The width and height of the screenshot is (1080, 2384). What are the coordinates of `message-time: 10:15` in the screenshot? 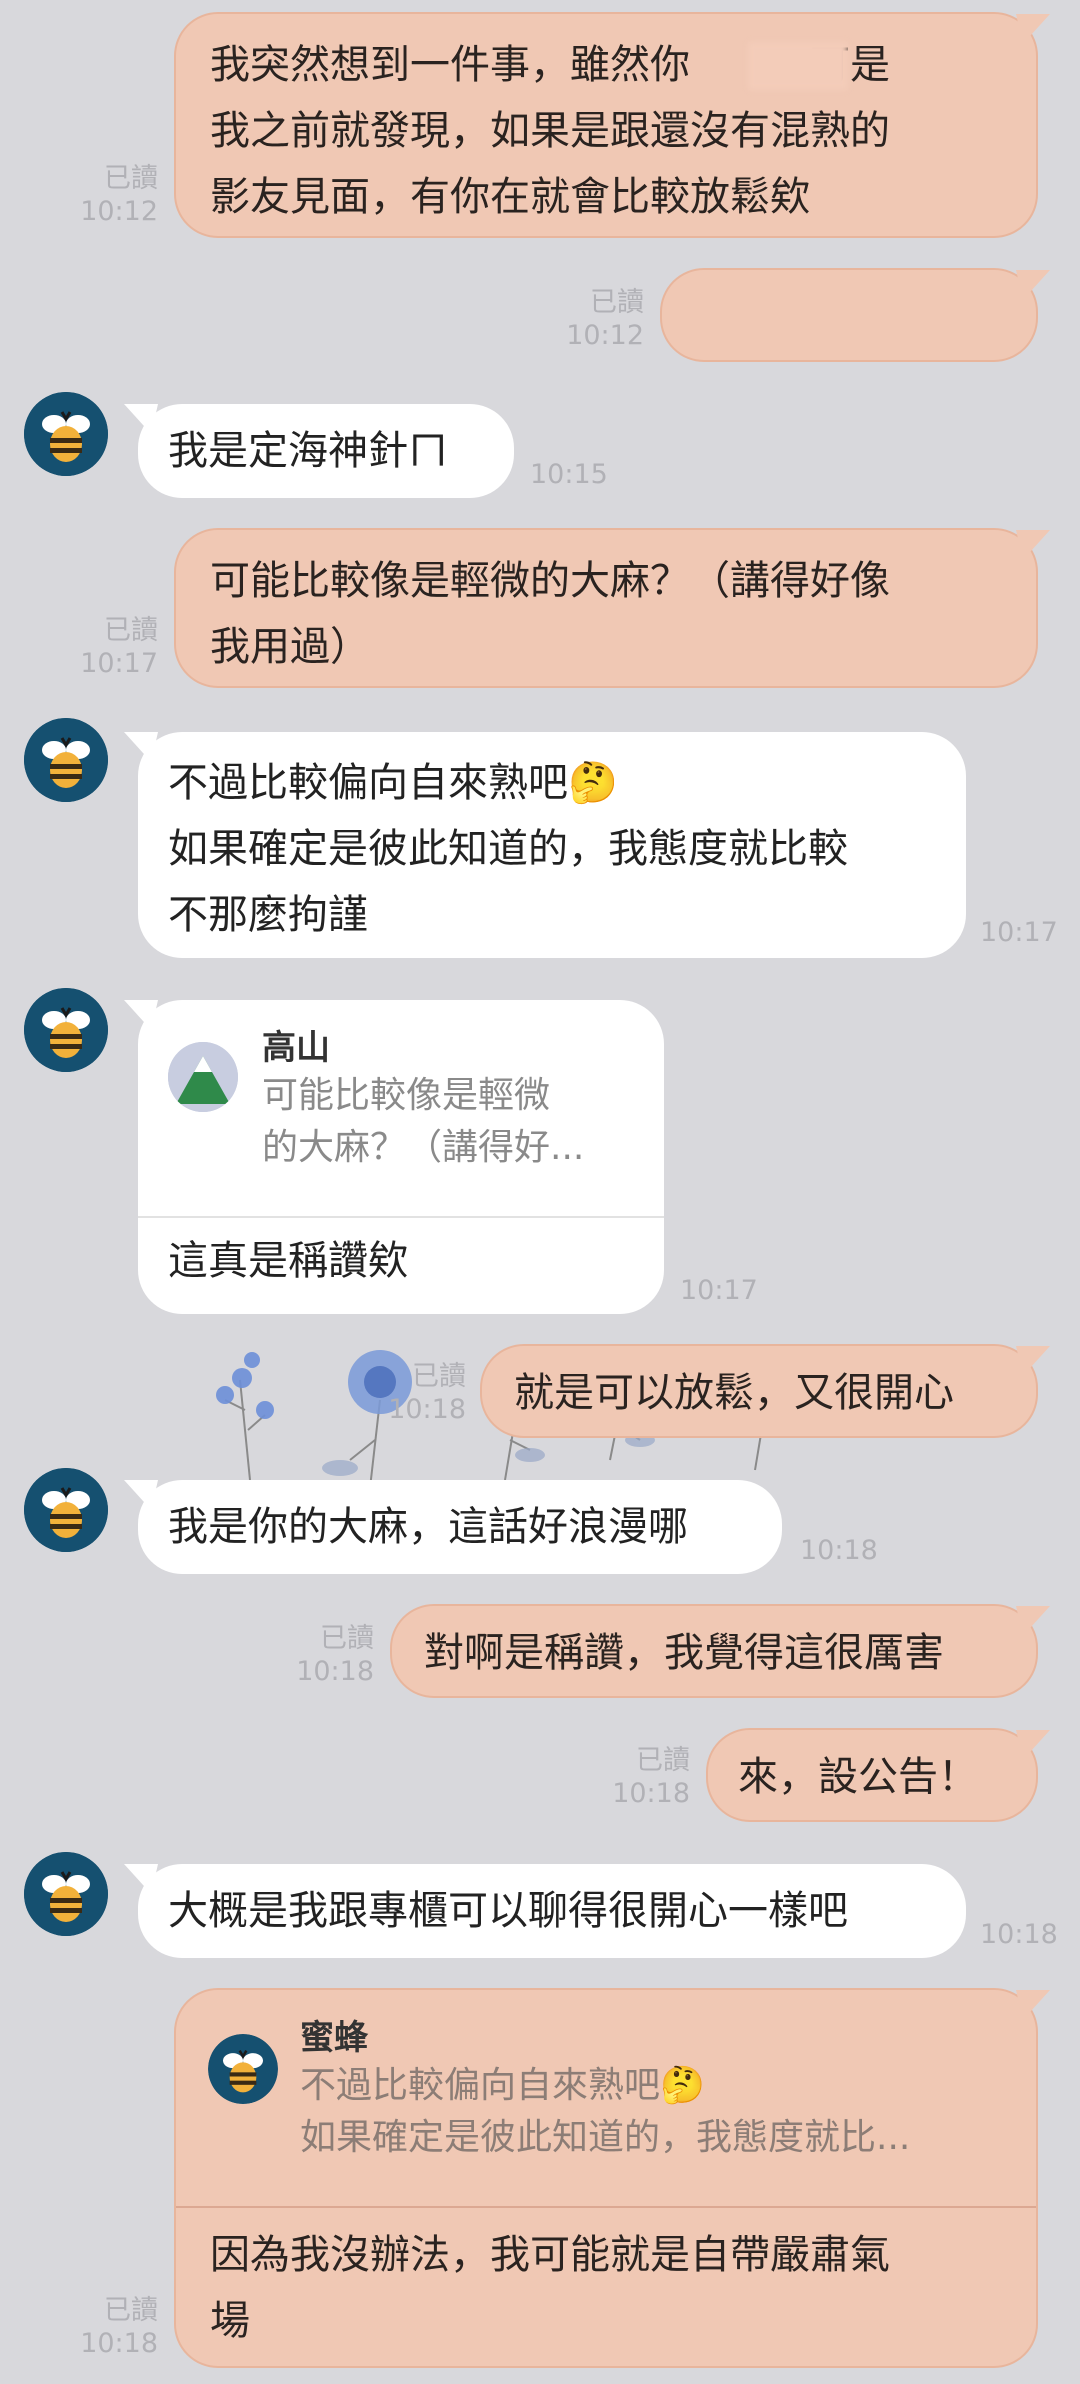 It's located at (569, 474).